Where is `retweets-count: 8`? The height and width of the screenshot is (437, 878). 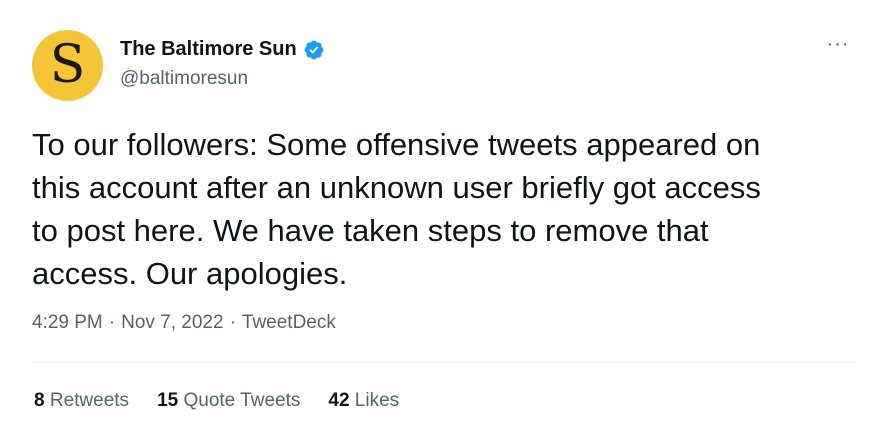 retweets-count: 8 is located at coordinates (39, 400).